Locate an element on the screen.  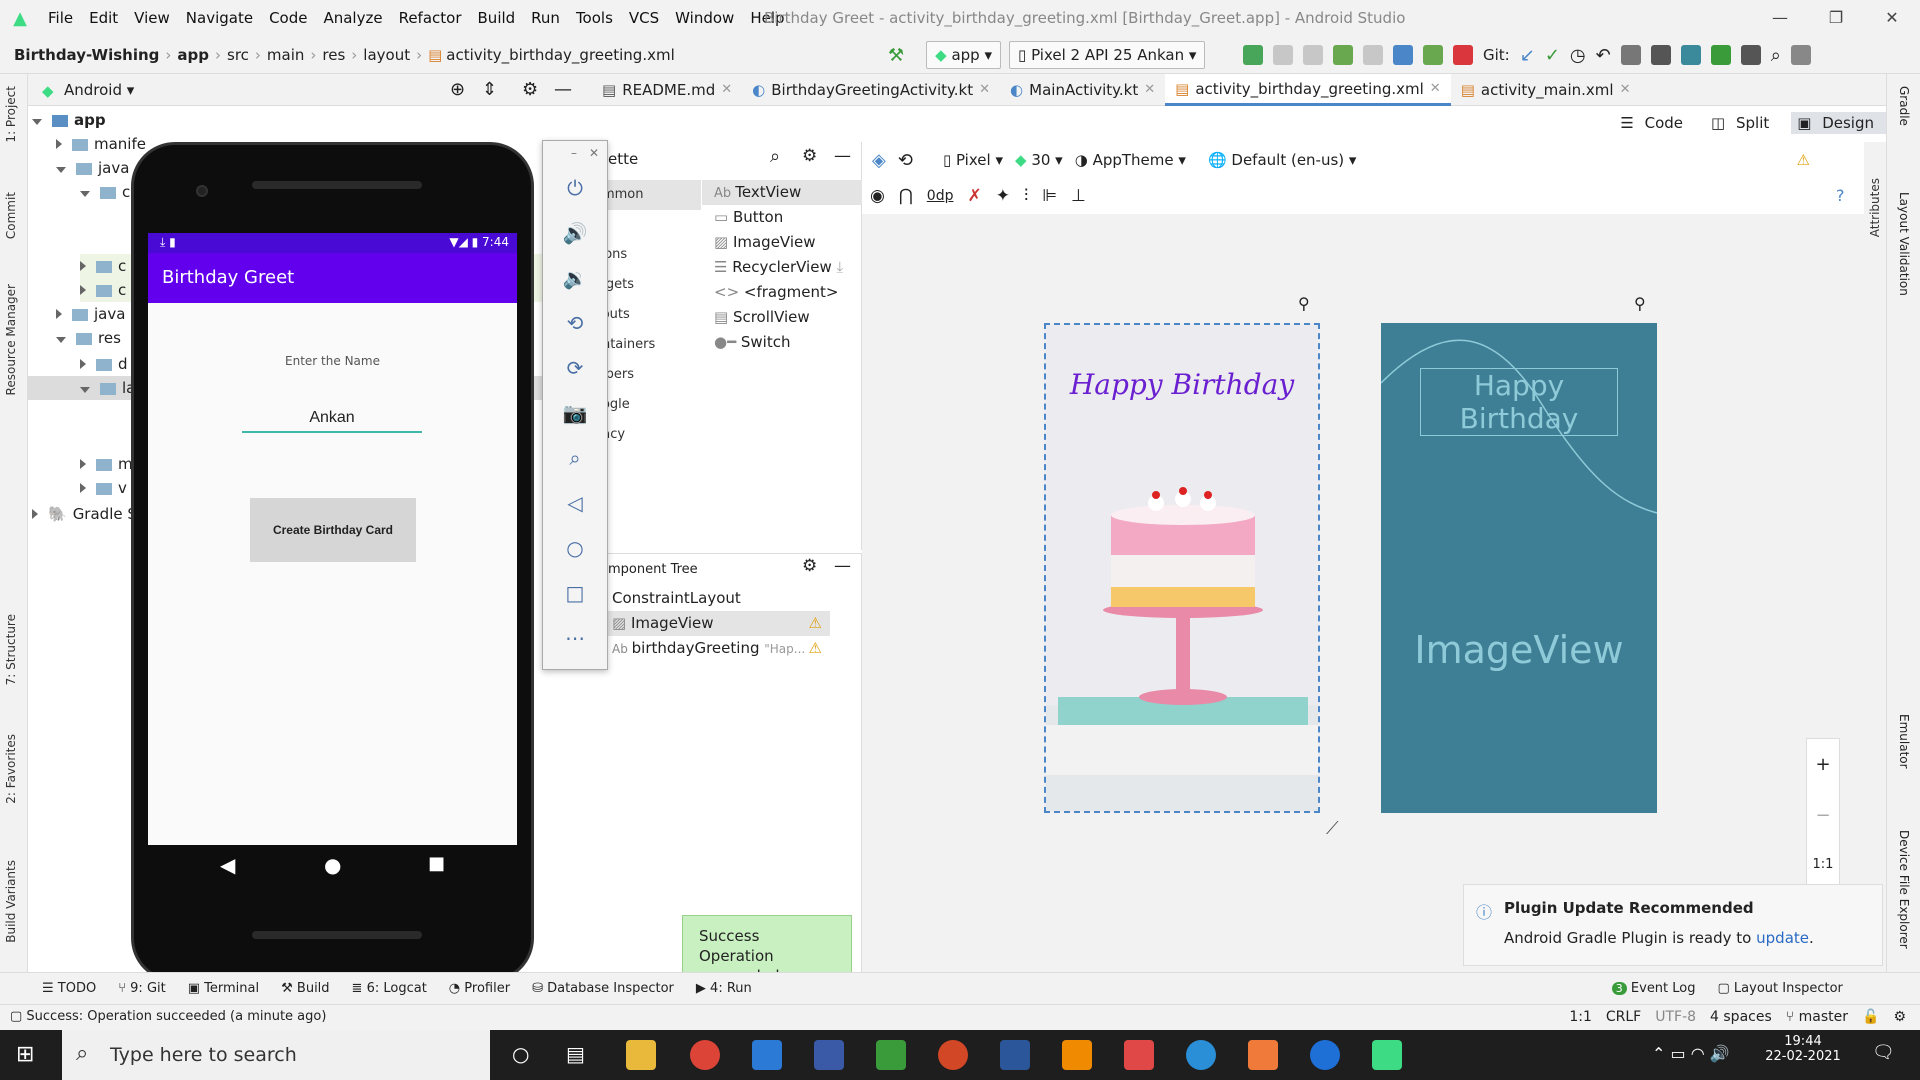
windows-start-icon: ⊞ is located at coordinates (25, 1054).